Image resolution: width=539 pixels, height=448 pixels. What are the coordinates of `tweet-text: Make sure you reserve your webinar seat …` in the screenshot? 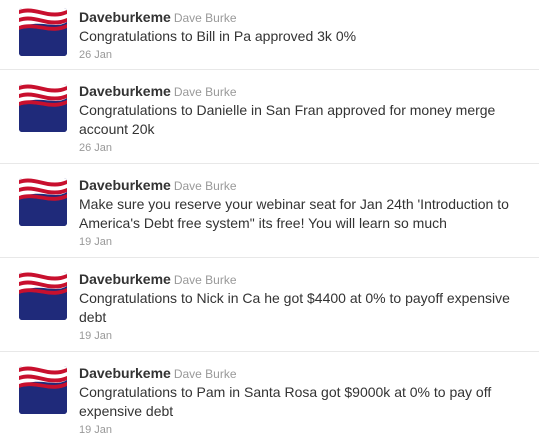 It's located at (294, 213).